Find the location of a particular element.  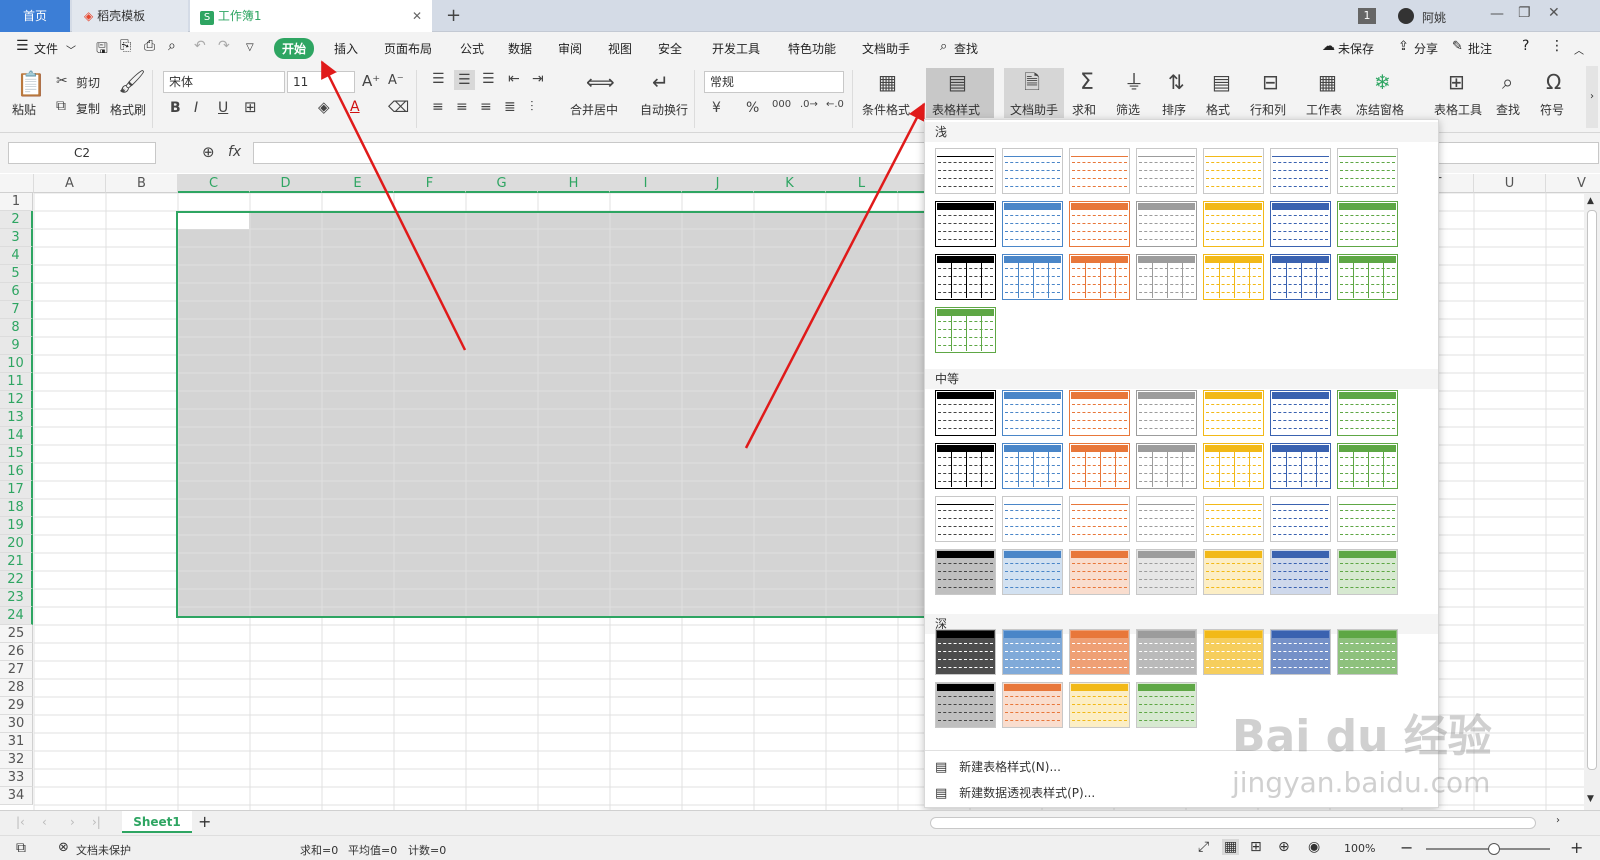

menu-doc-assistant: 文档助手 is located at coordinates (886, 48).